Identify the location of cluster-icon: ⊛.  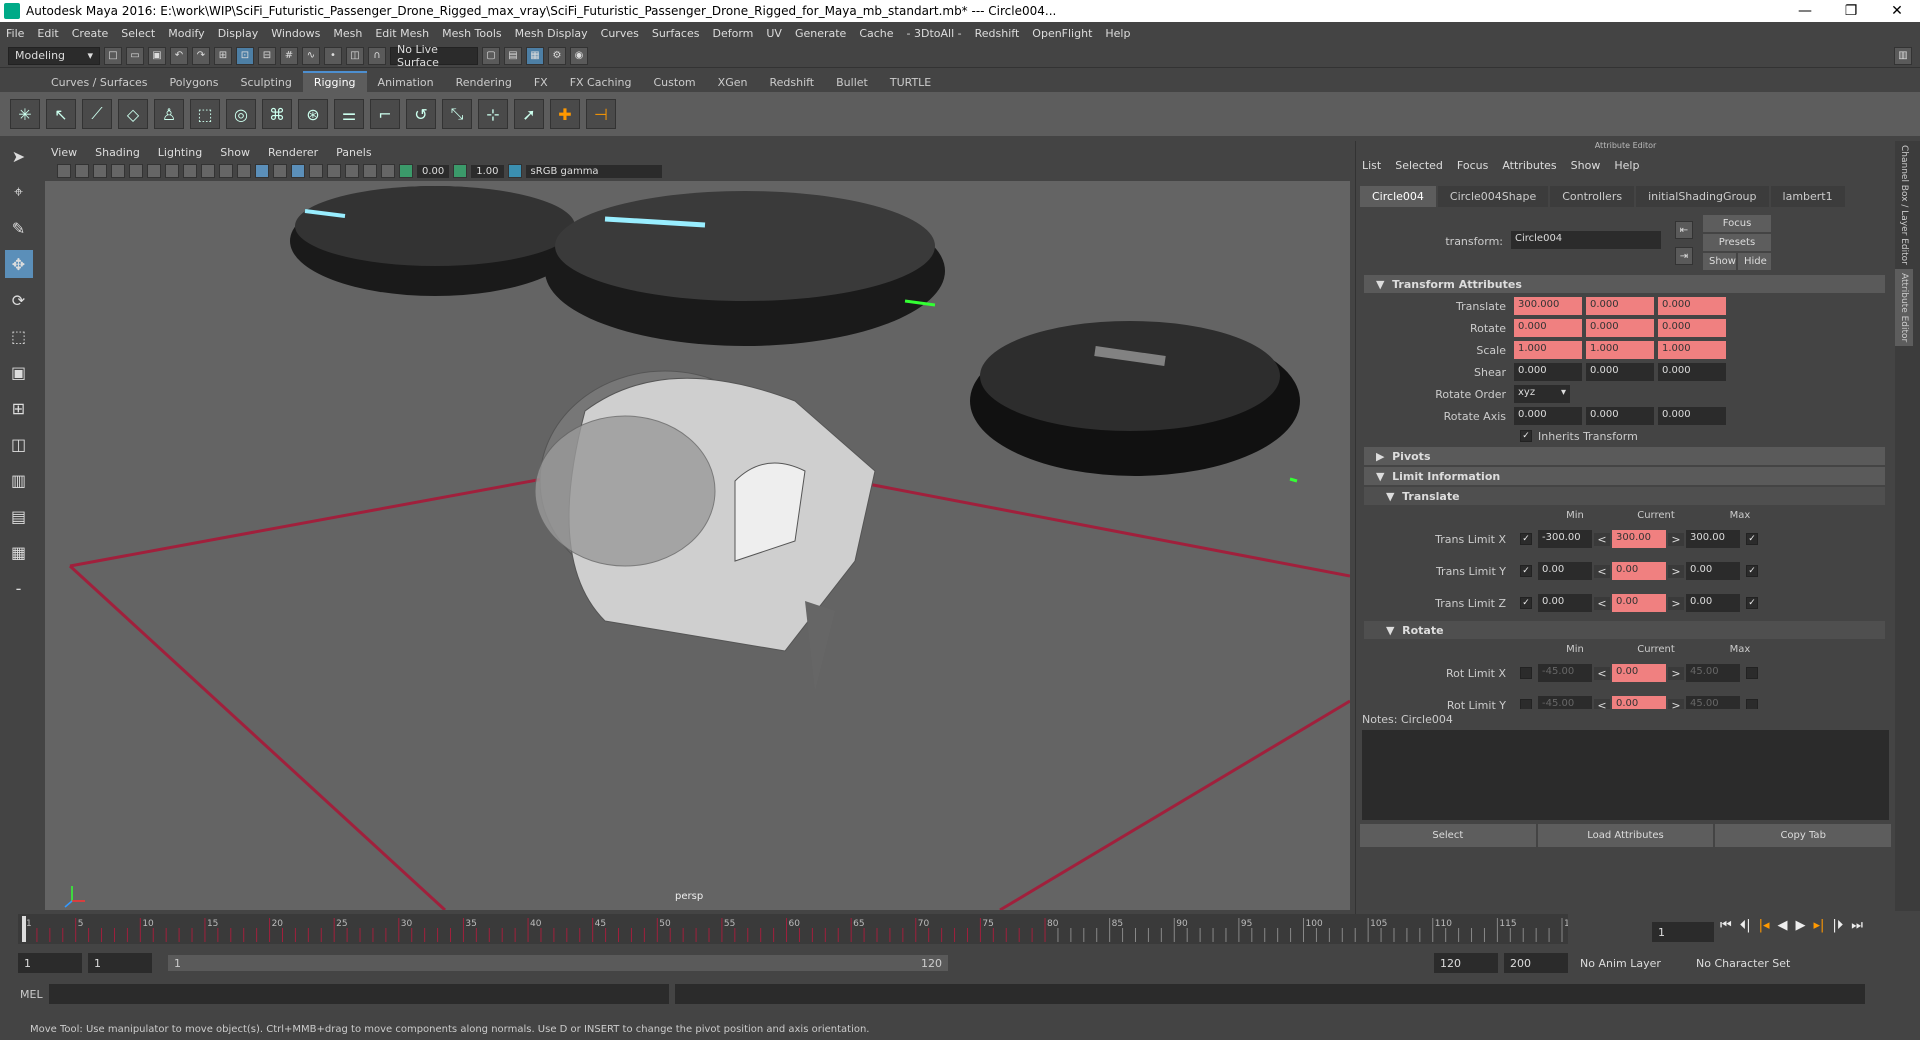
(313, 114).